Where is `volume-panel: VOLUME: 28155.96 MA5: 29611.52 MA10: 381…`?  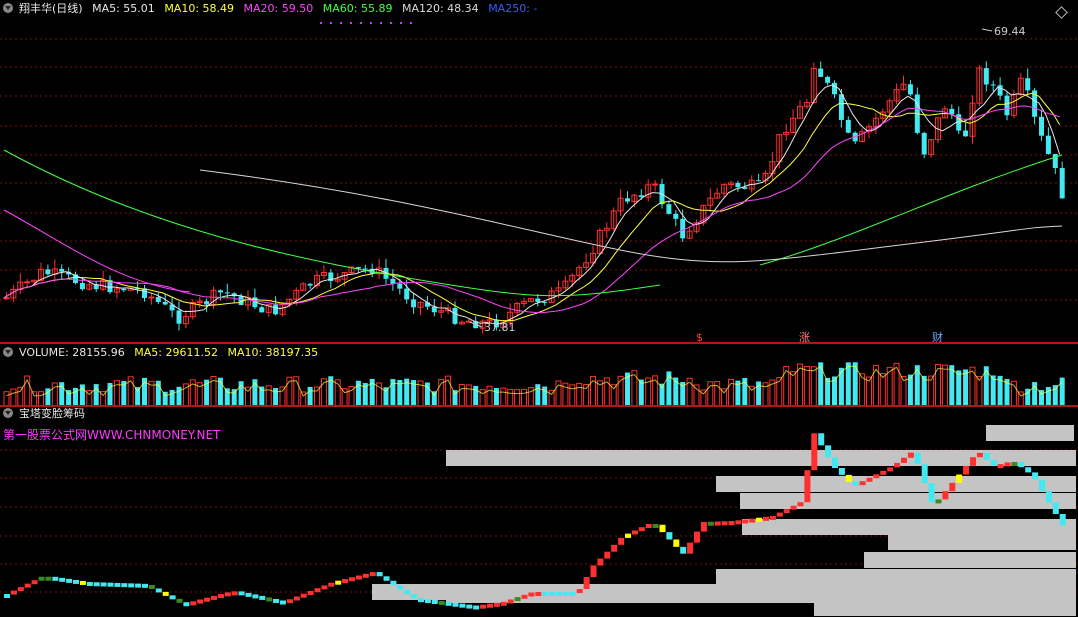 volume-panel: VOLUME: 28155.96 MA5: 29611.52 MA10: 381… is located at coordinates (539, 375).